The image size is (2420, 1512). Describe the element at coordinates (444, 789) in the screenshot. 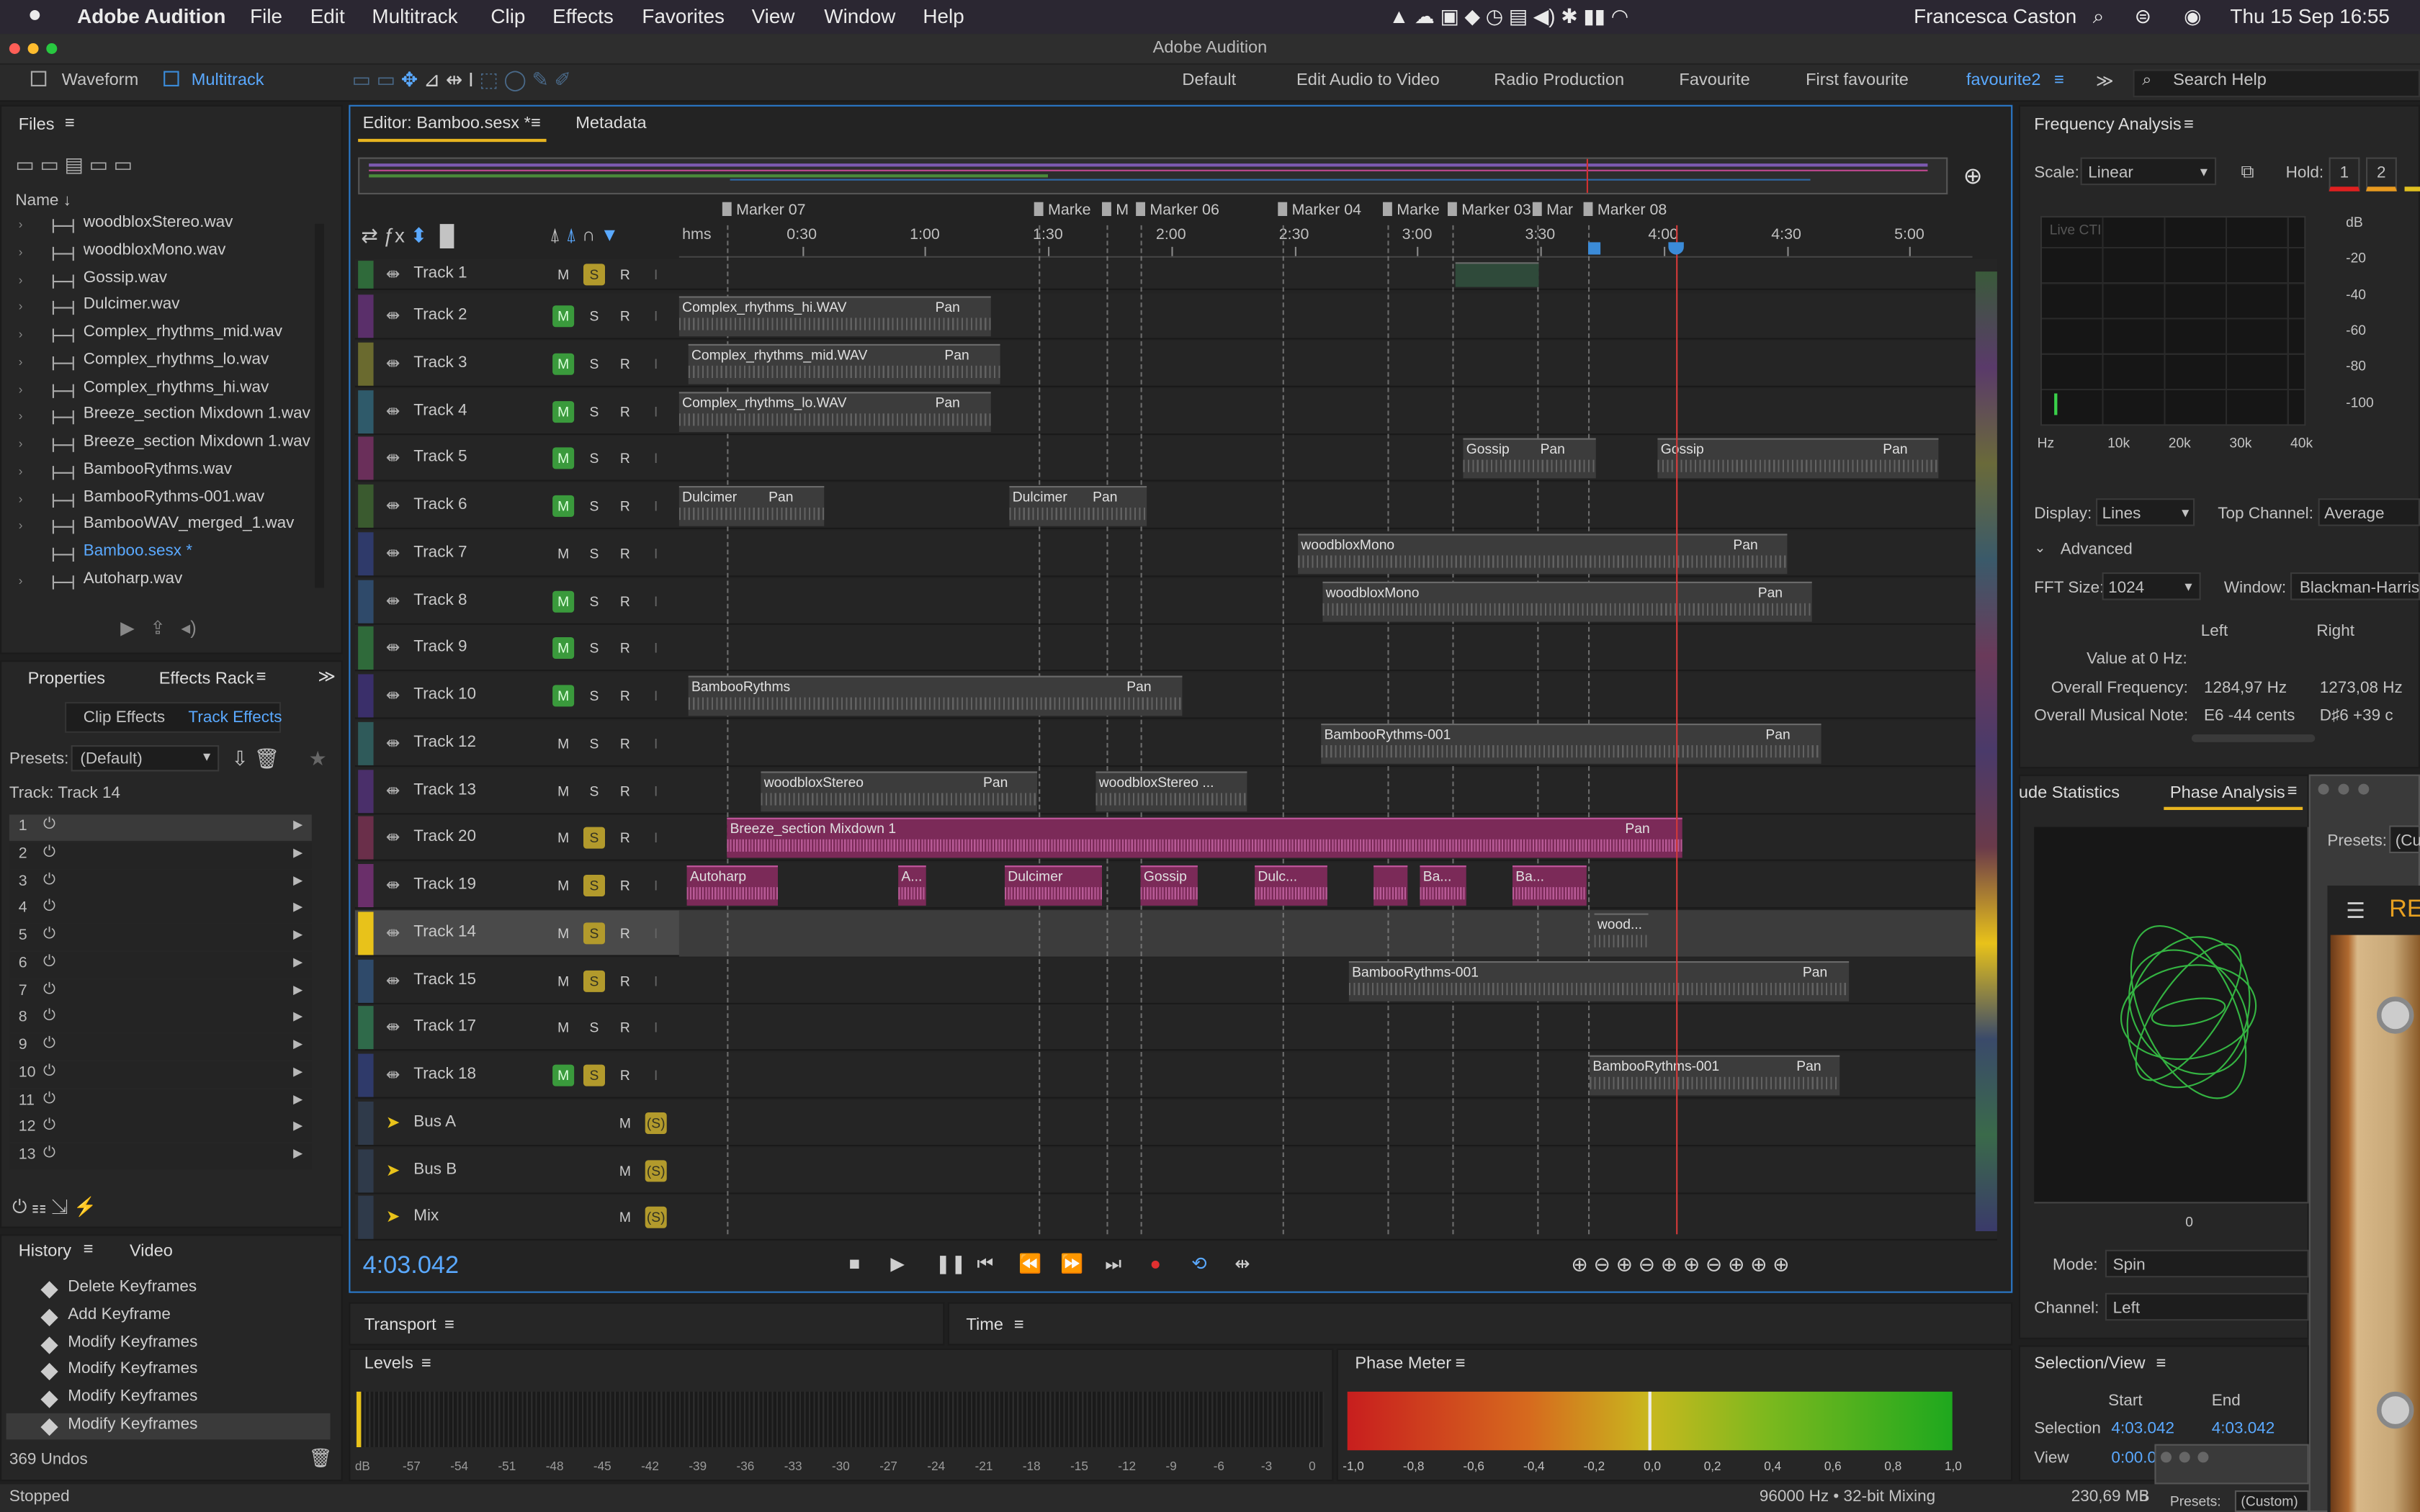

I see `track-name: Track 13` at that location.